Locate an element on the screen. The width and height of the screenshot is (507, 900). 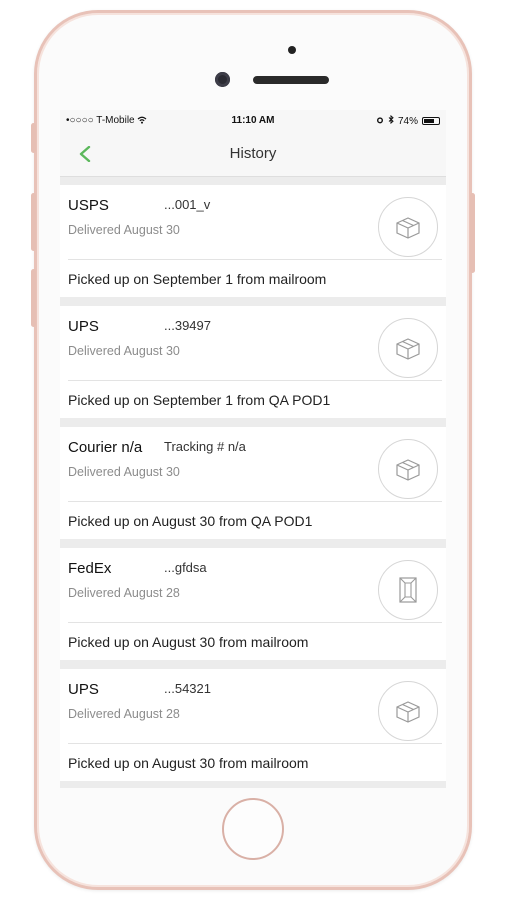
battery-percent: 74% is located at coordinates (407, 121).